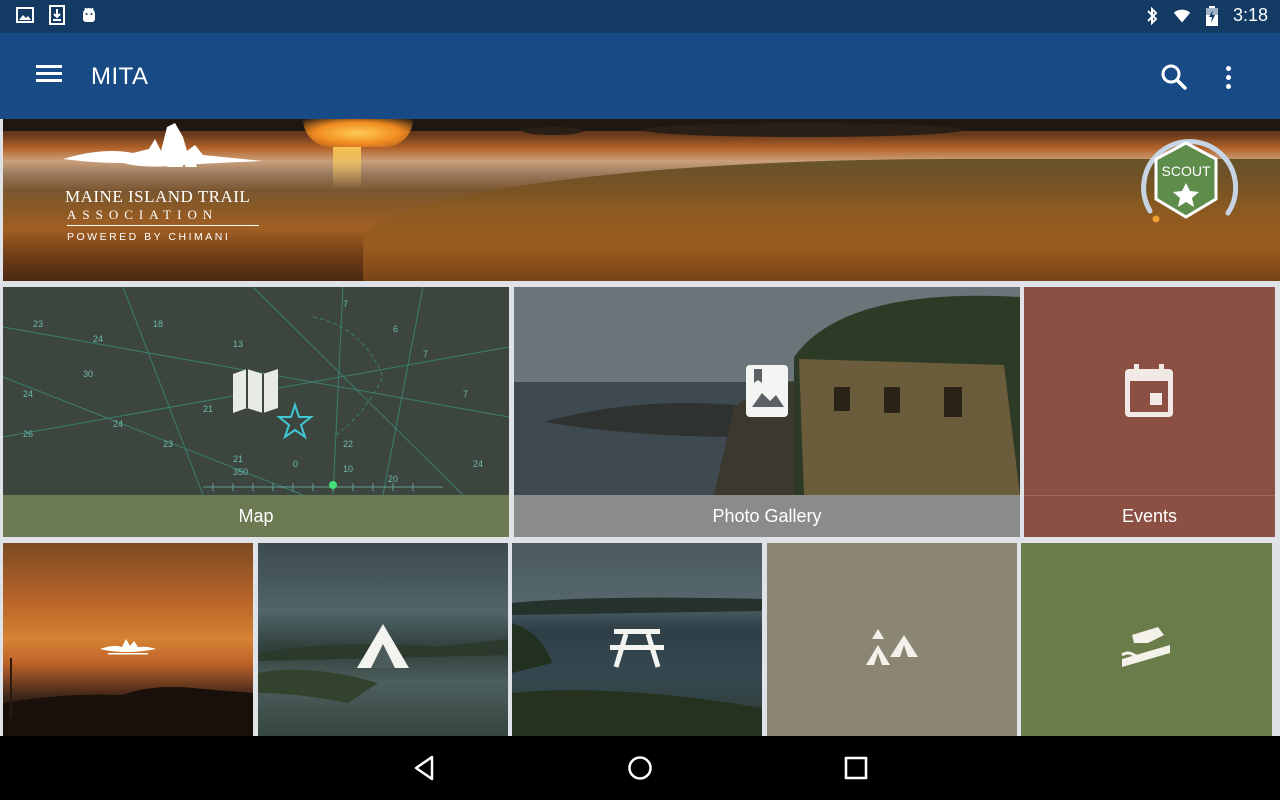 This screenshot has width=1280, height=800. What do you see at coordinates (348, 469) in the screenshot?
I see `svg-text: 10` at bounding box center [348, 469].